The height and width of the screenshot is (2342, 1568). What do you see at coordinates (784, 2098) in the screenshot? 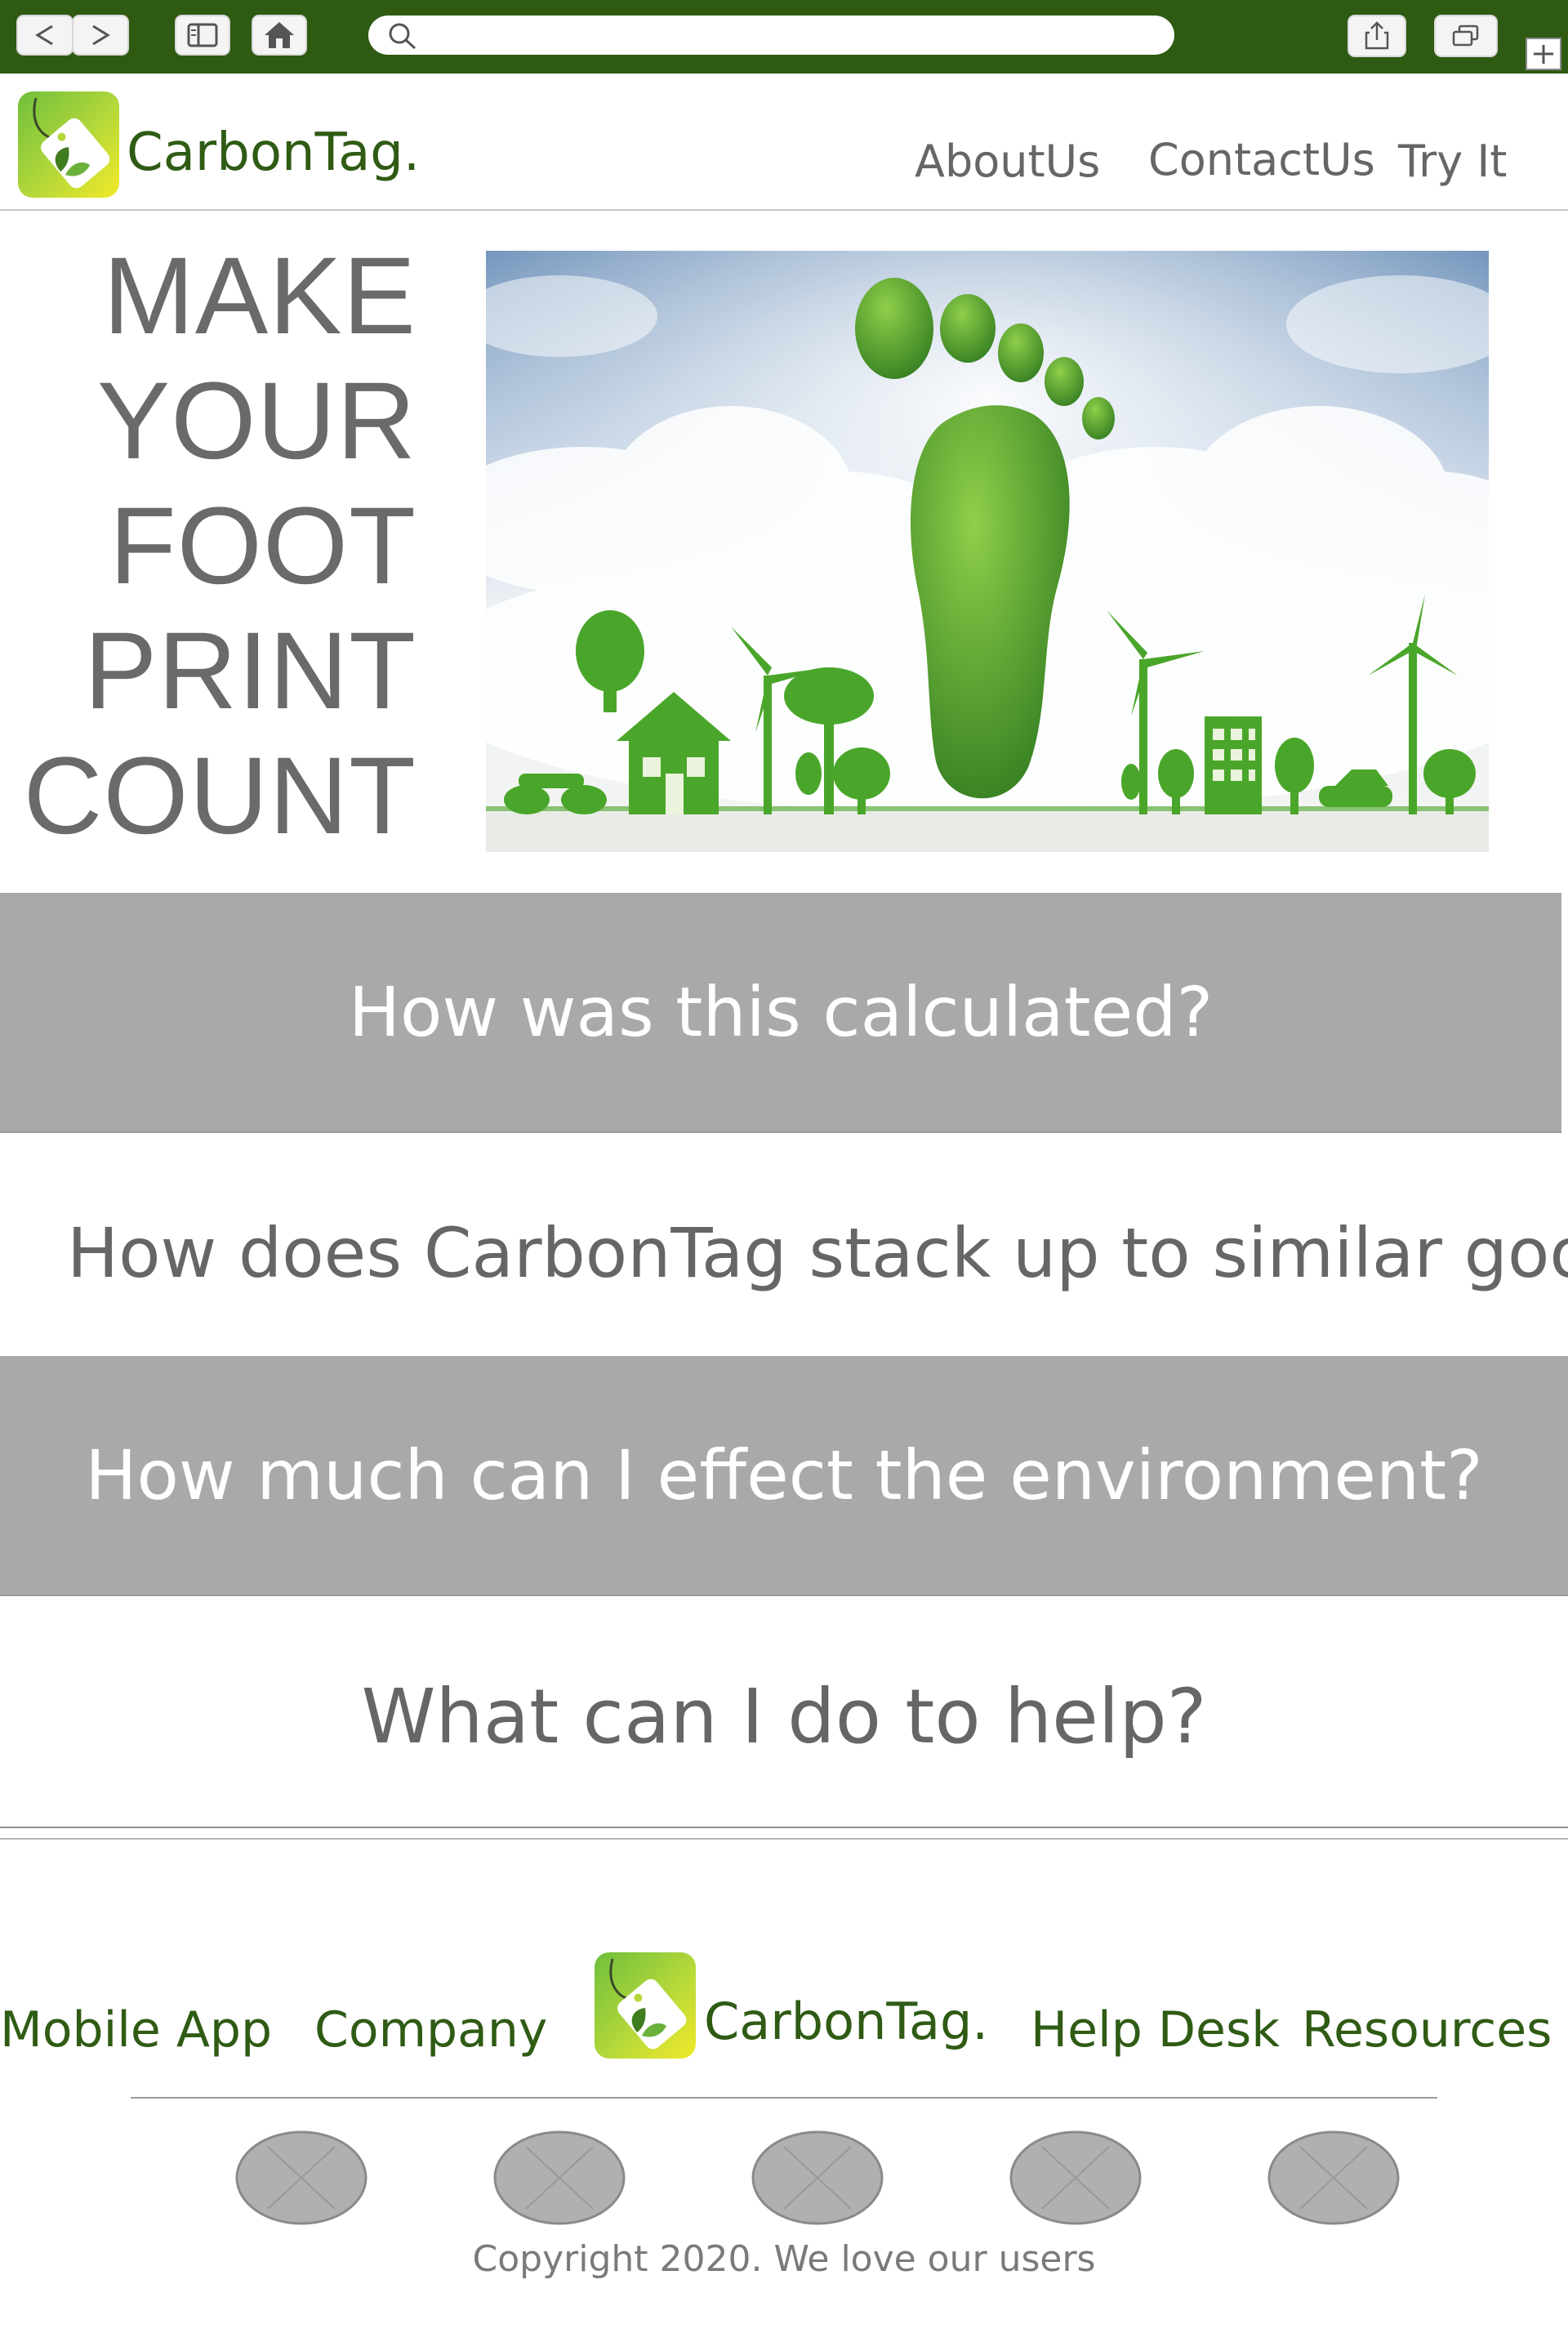
I see `footer-divider` at bounding box center [784, 2098].